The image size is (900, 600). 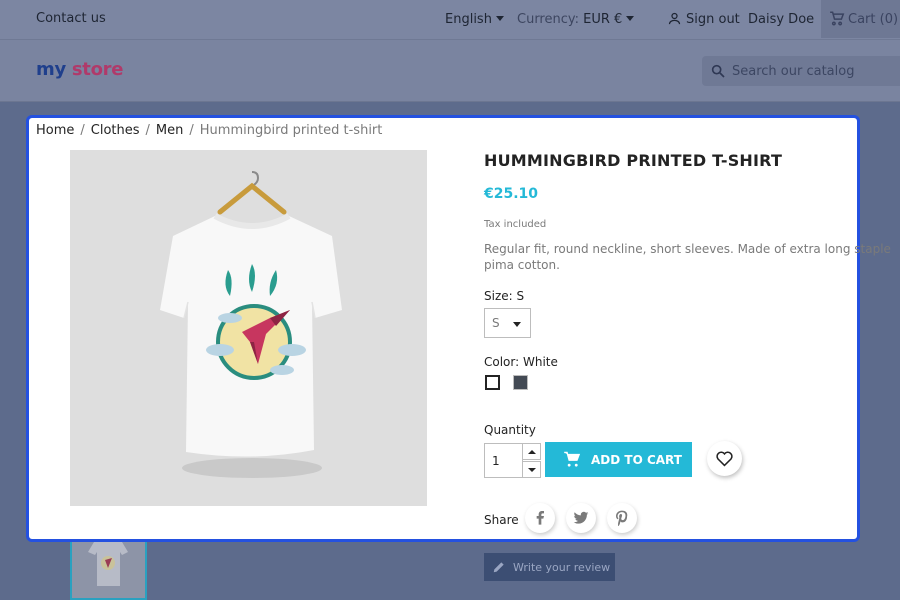 I want to click on color-swatch-white, so click(x=492, y=382).